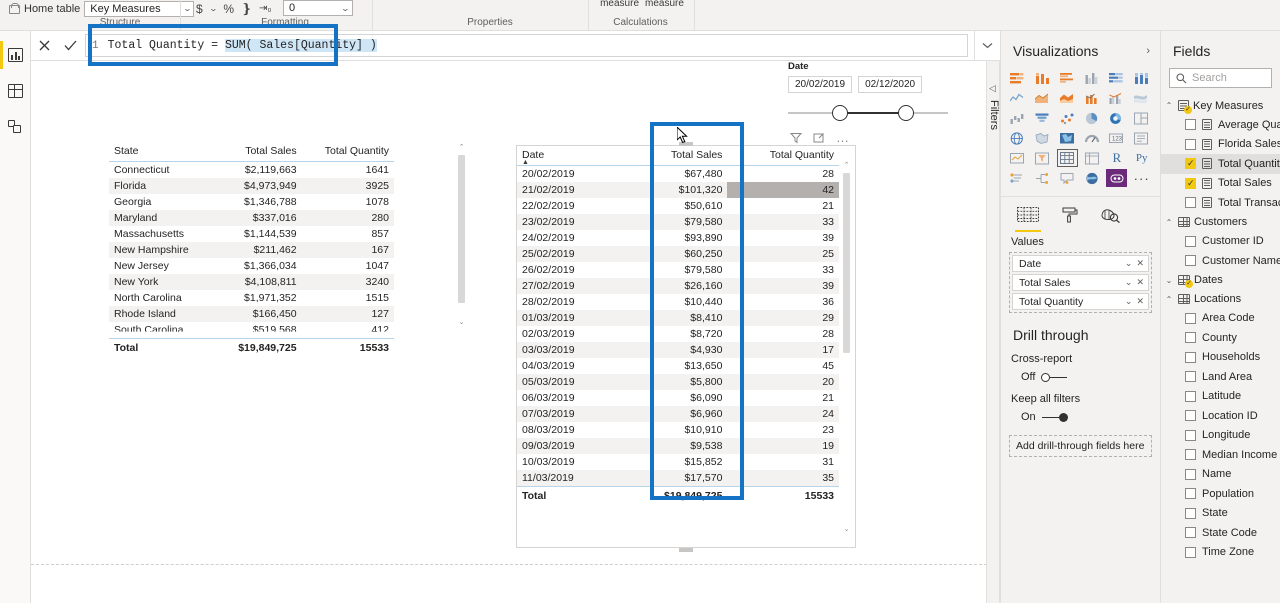 The image size is (1280, 603). I want to click on table-cell: 06/03/2019, so click(566, 398).